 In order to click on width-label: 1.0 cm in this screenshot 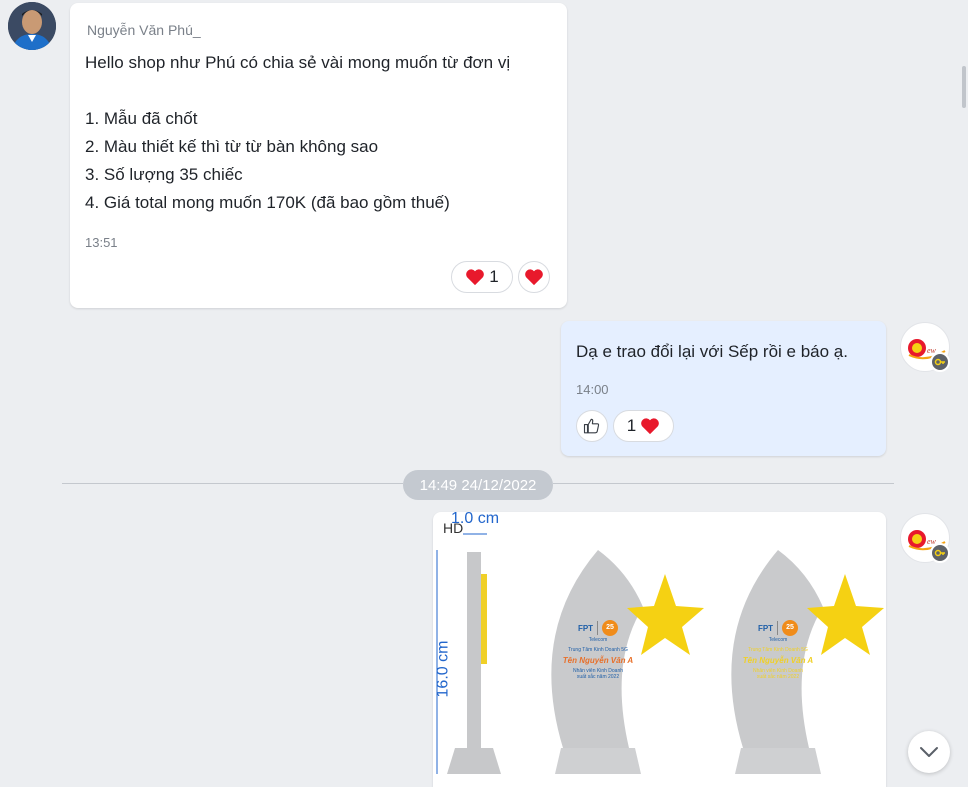, I will do `click(475, 519)`.